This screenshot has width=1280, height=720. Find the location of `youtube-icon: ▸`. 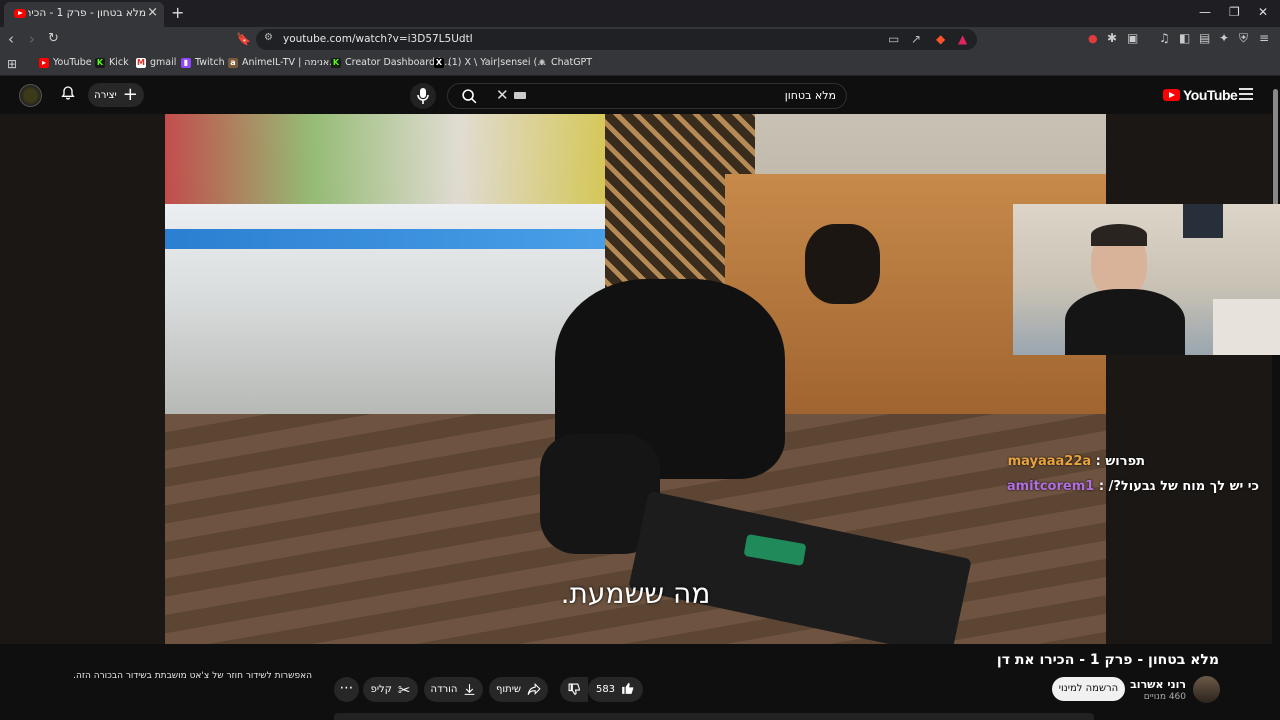

youtube-icon: ▸ is located at coordinates (44, 62).